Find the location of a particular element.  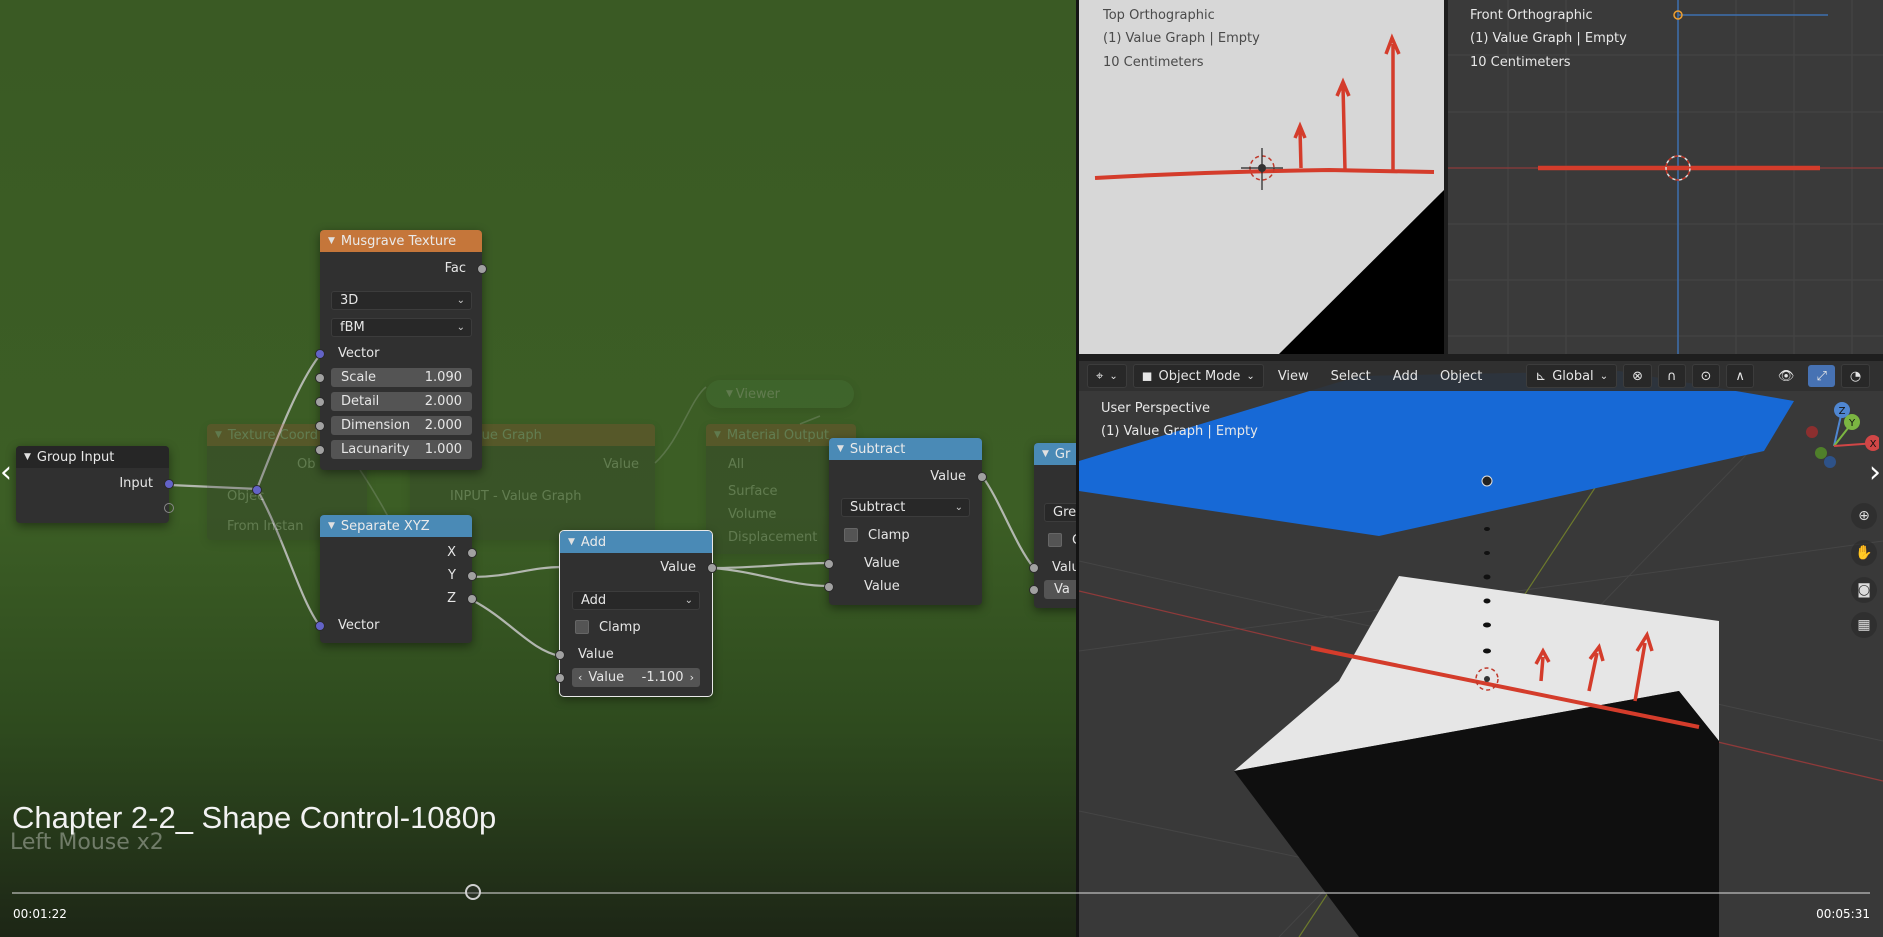

mode-dropdown: ◼ Object Mode ⌄ is located at coordinates (1198, 376).